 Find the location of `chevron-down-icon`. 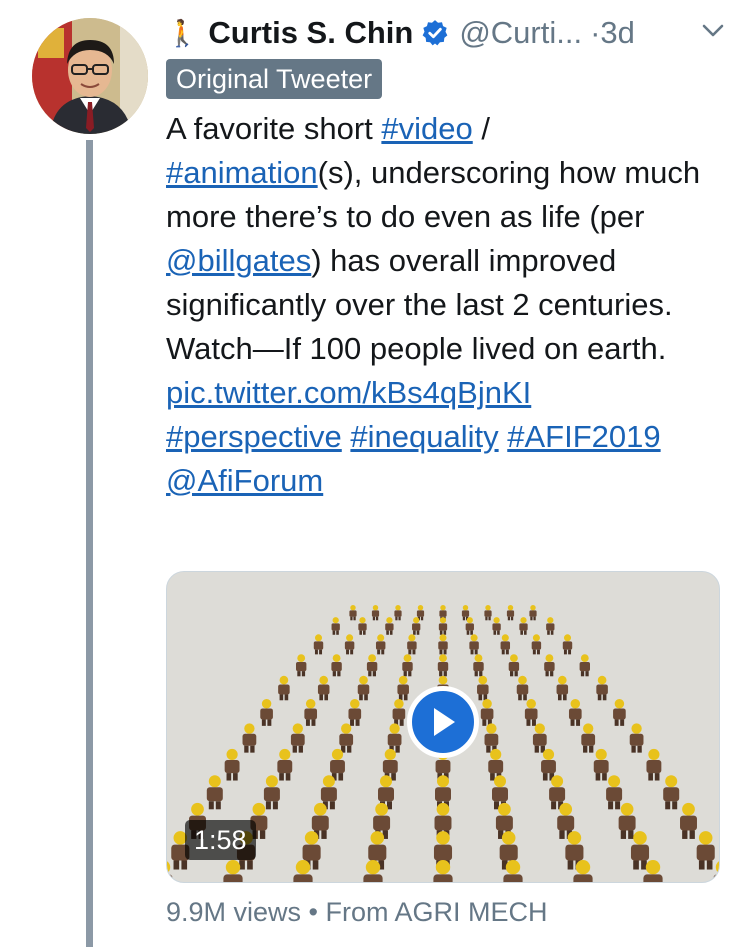

chevron-down-icon is located at coordinates (713, 31).